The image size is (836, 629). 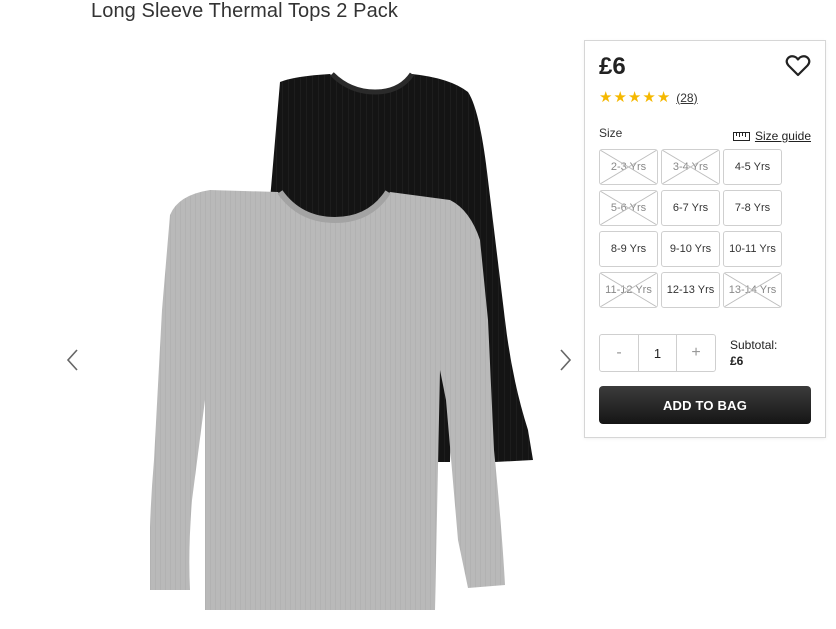 I want to click on size-option: 4-5 Yrs, so click(x=752, y=167).